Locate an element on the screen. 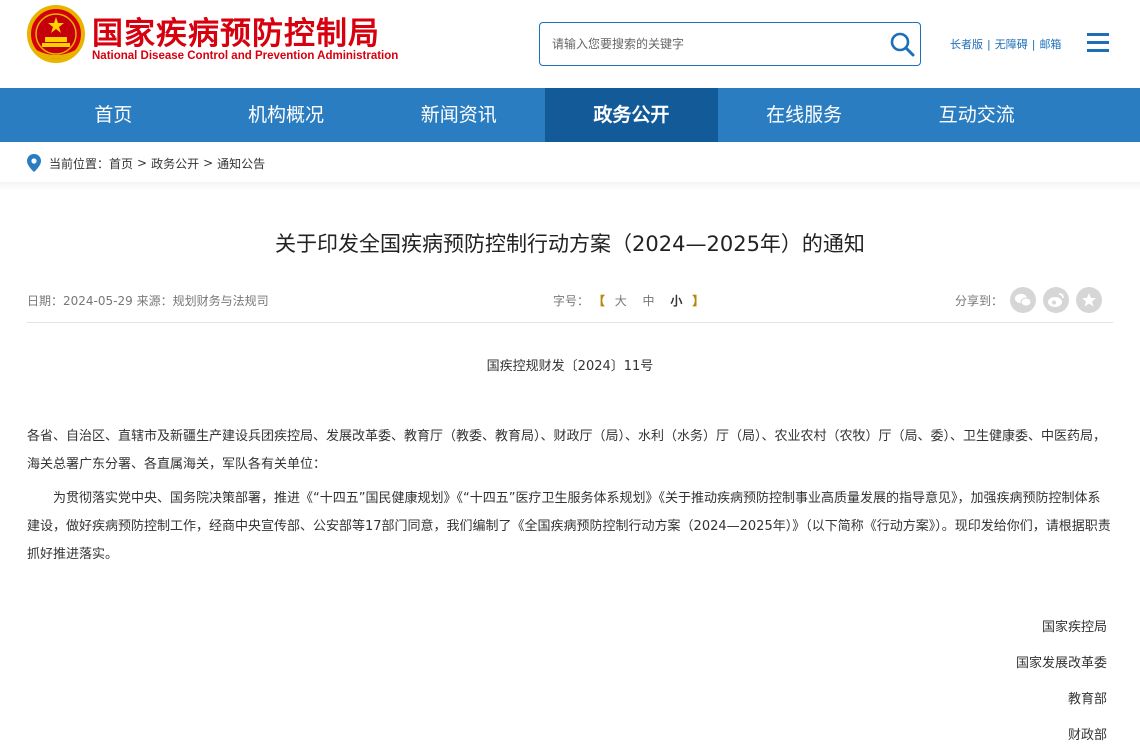 The width and height of the screenshot is (1140, 748). site-logo-title: 国家疾病预防控制局 is located at coordinates (236, 30).